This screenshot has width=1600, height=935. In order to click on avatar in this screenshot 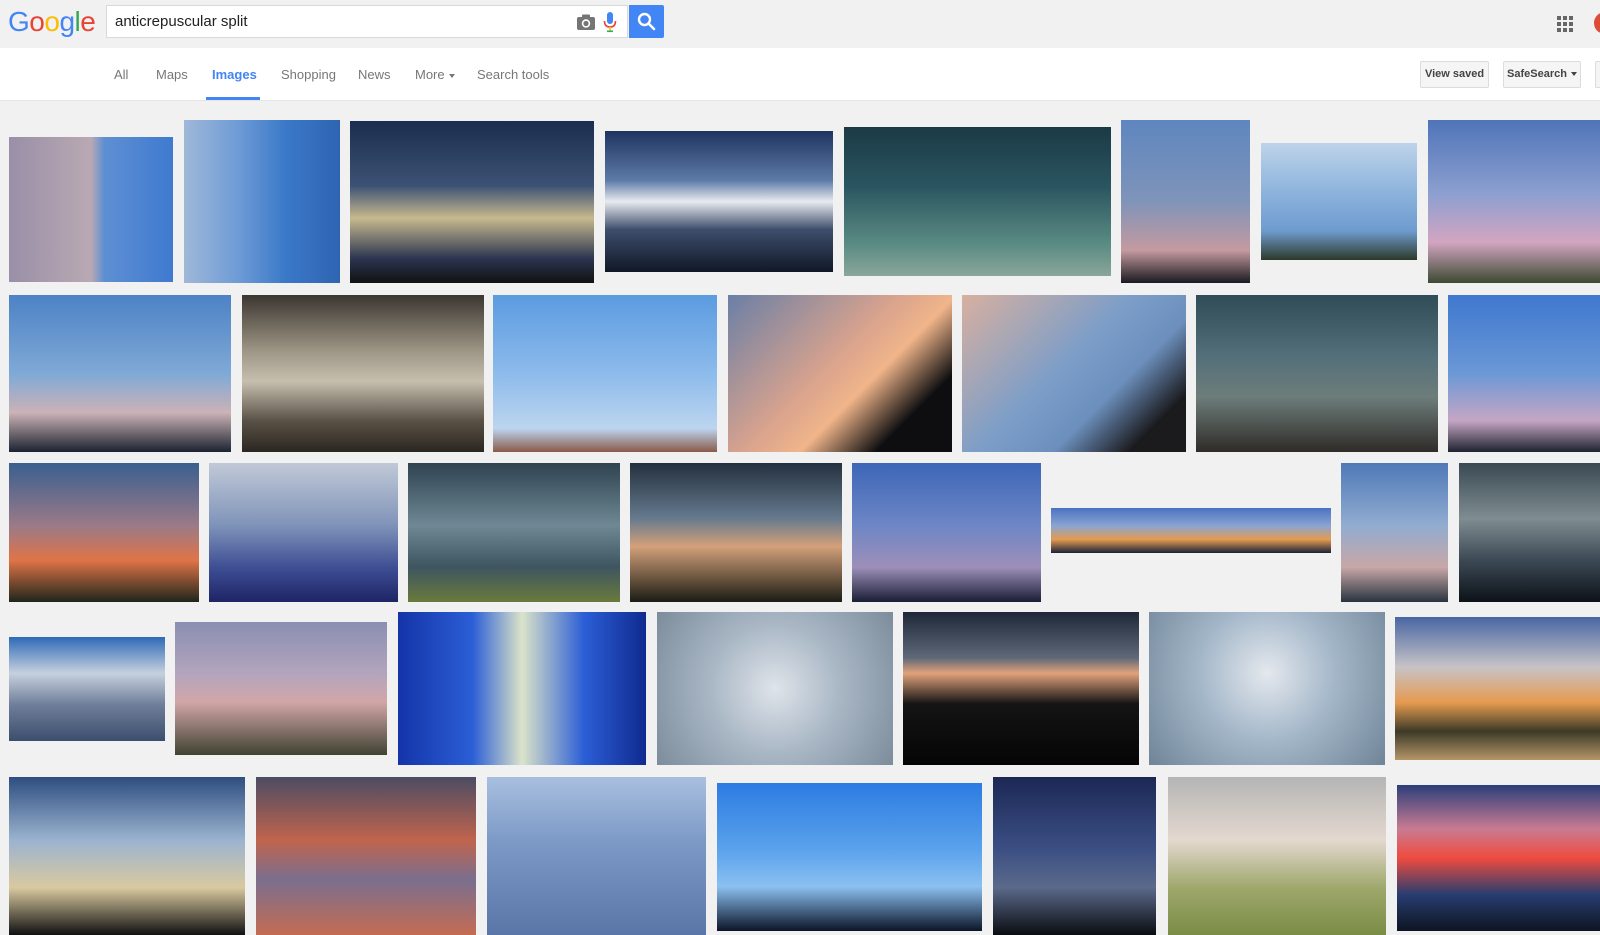, I will do `click(1597, 23)`.